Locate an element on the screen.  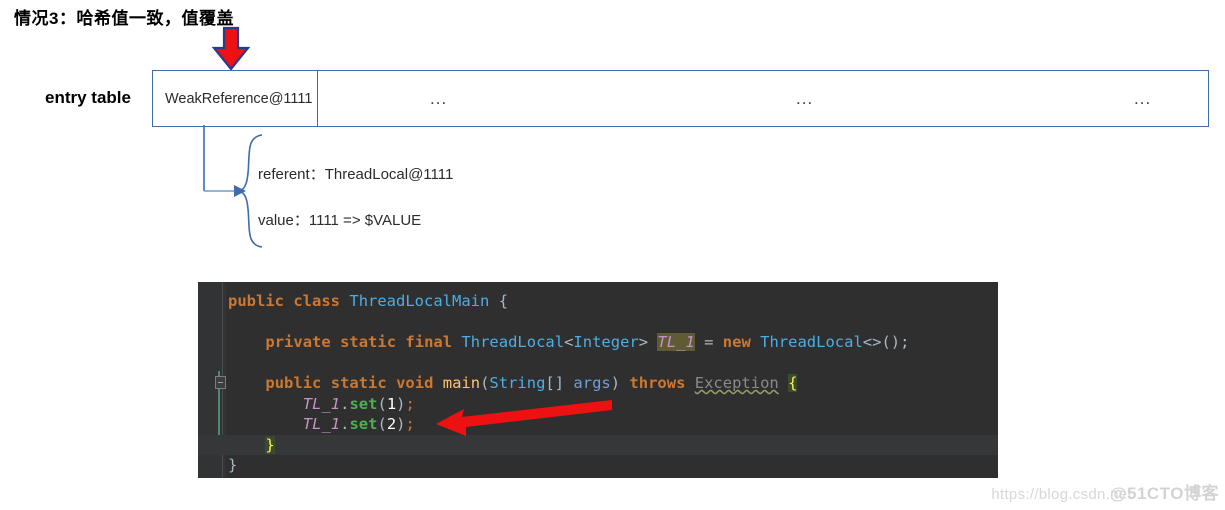
entry-table-label: entry table is located at coordinates (88, 97).